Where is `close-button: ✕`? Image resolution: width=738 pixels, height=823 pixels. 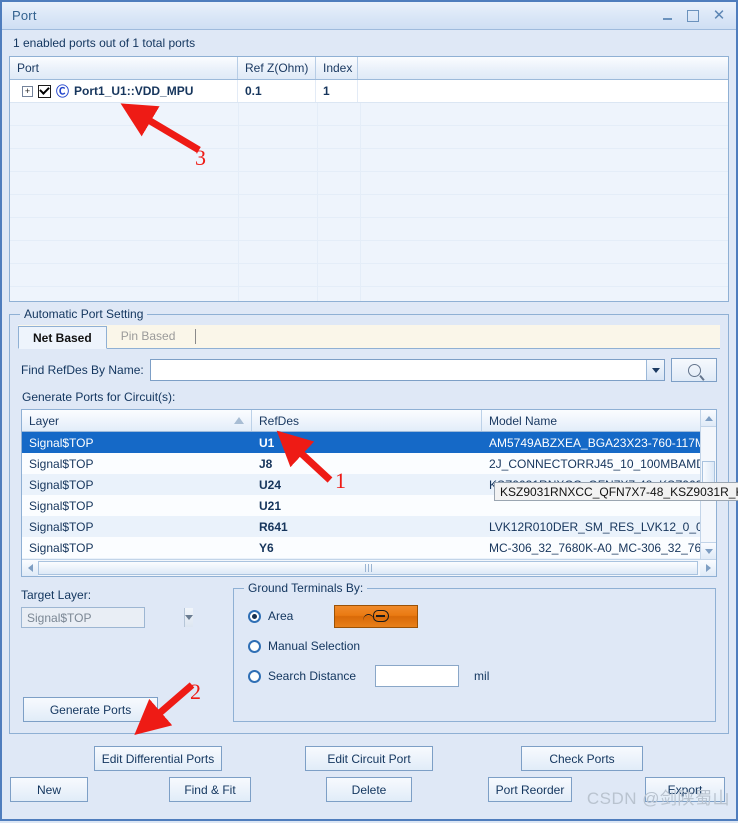 close-button: ✕ is located at coordinates (719, 16).